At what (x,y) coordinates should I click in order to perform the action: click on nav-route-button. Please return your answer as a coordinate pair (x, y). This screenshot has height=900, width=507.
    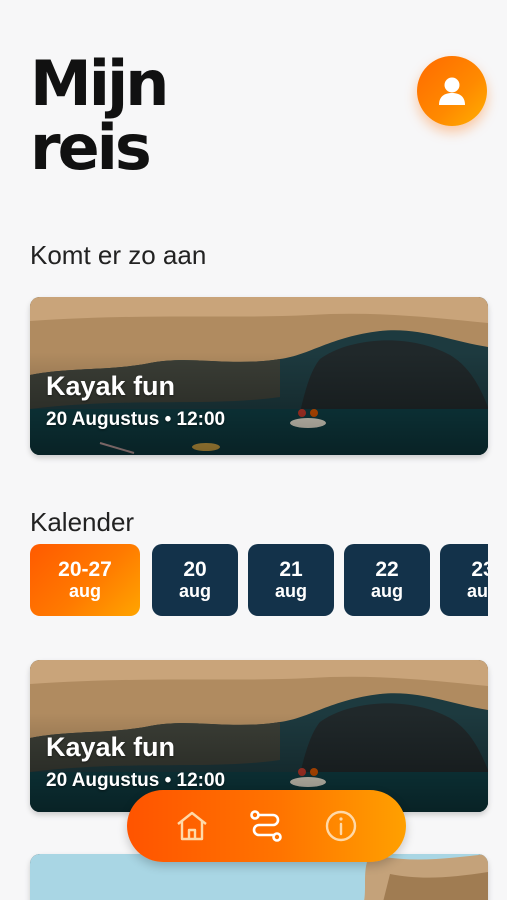
    Looking at the image, I should click on (266, 826).